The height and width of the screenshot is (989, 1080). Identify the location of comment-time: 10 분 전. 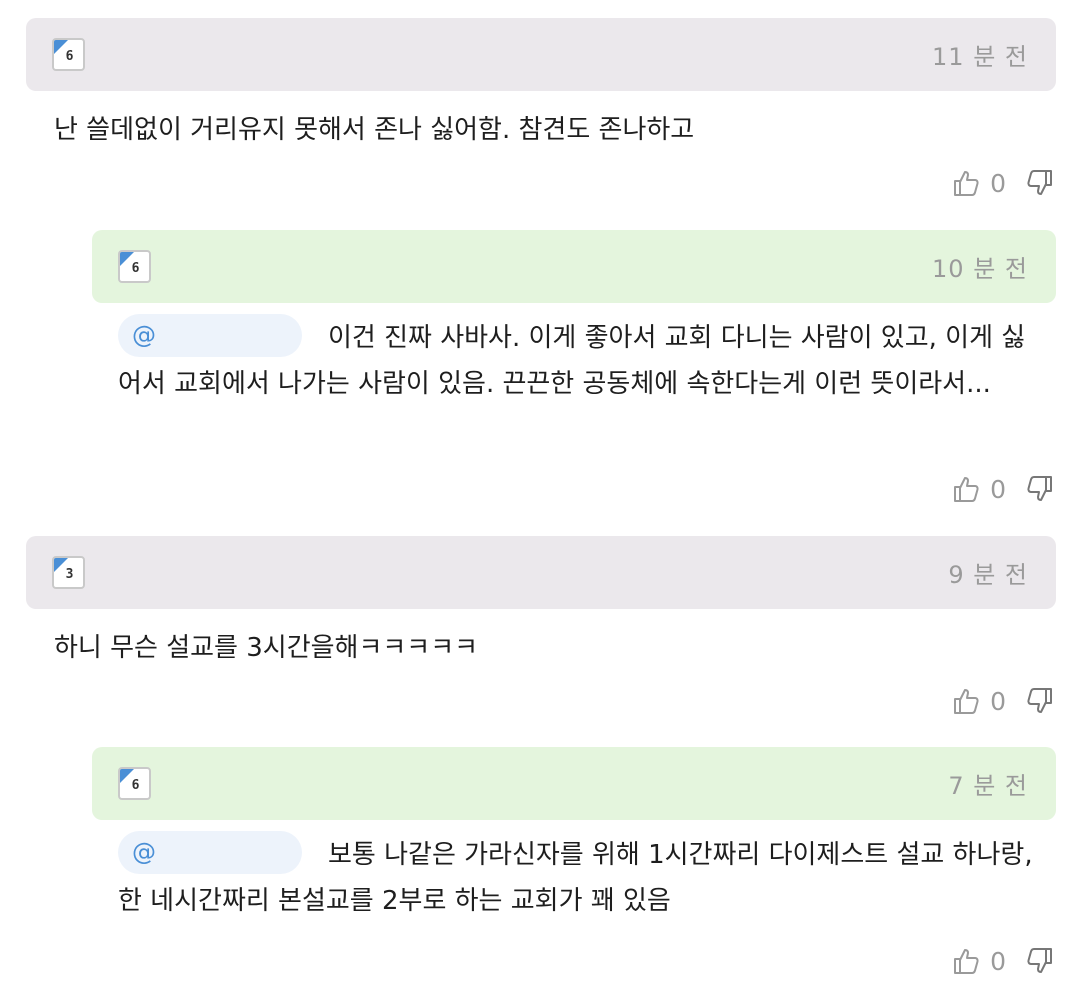
(980, 269).